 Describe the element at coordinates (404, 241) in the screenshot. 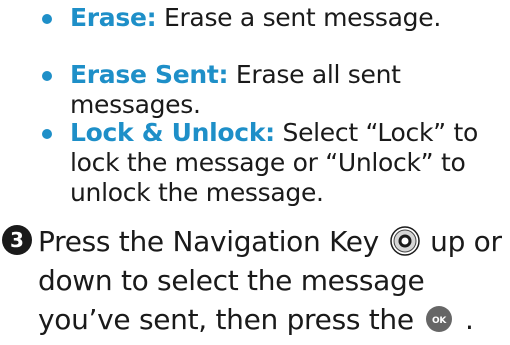

I see `navigation-key-icon` at that location.